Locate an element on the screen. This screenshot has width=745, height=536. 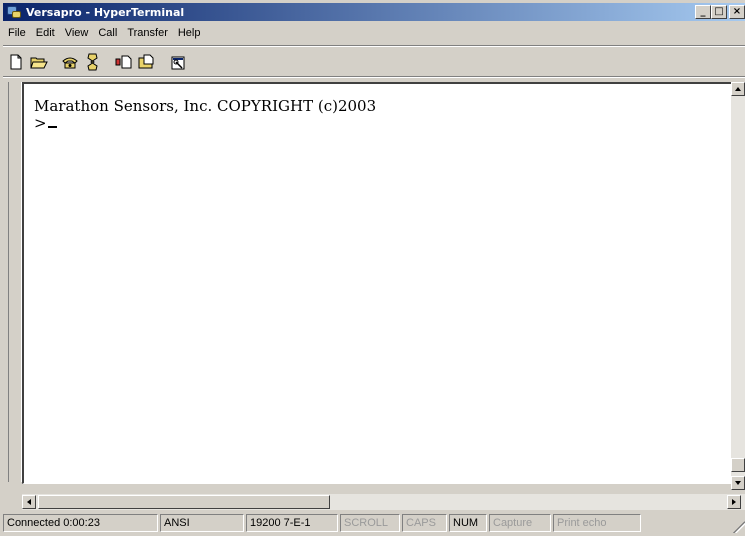
status-connected-time: Connected 0:00:23 is located at coordinates (80, 523).